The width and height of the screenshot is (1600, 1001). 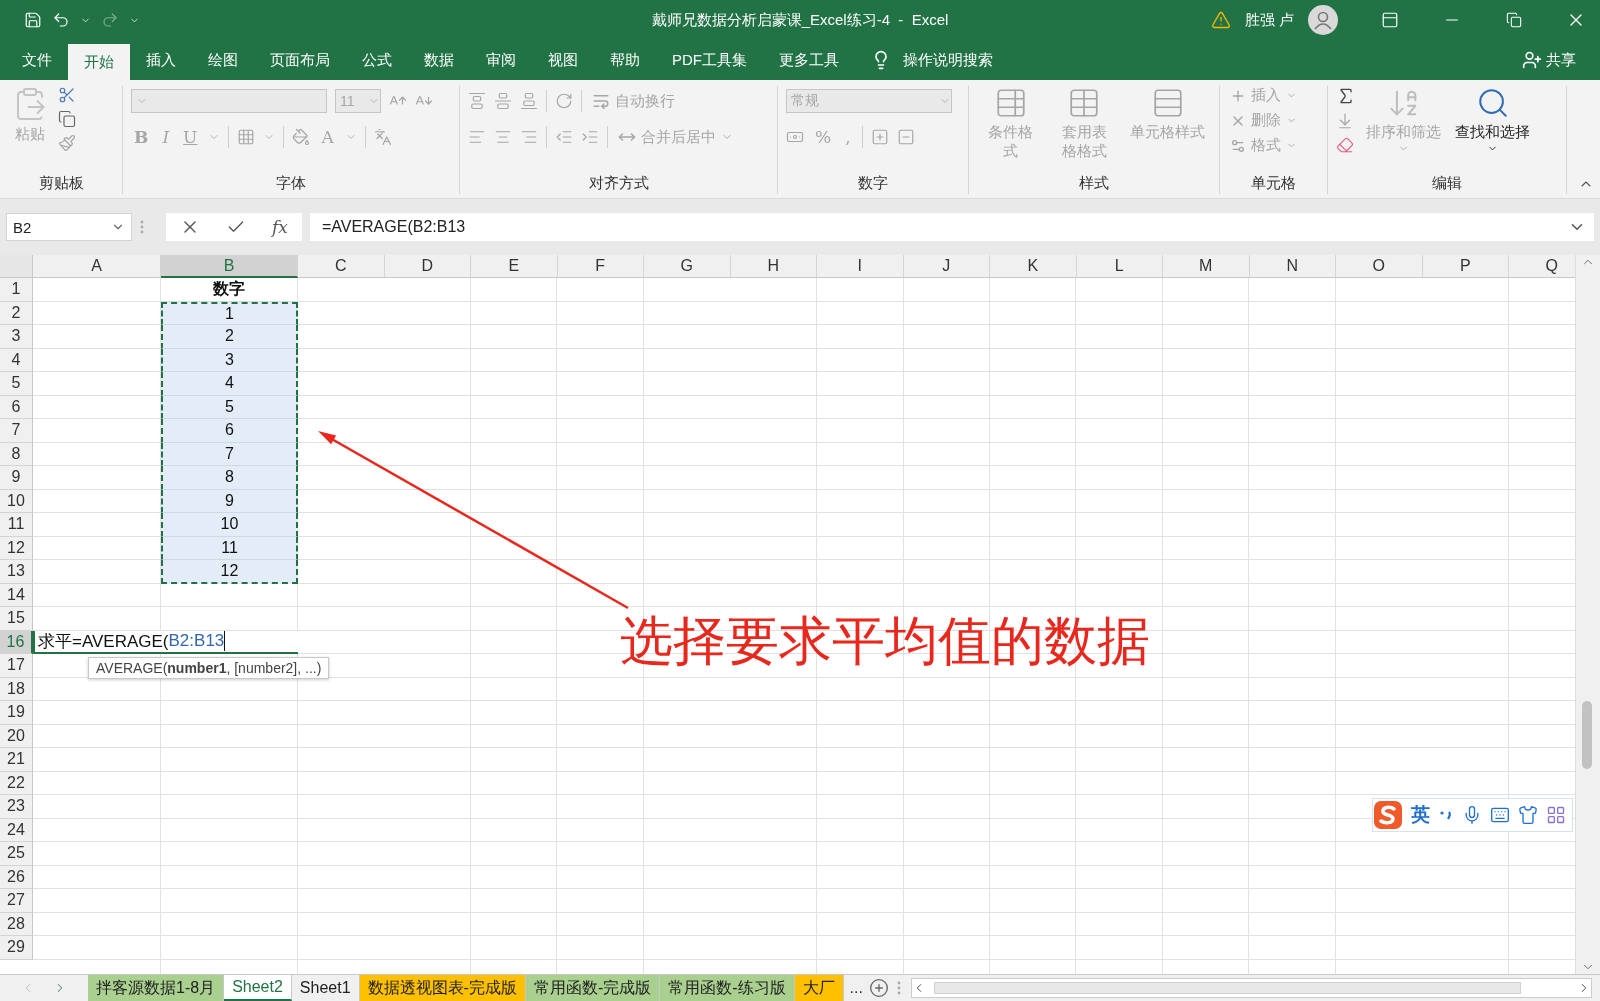 What do you see at coordinates (1556, 815) in the screenshot?
I see `apps-icon` at bounding box center [1556, 815].